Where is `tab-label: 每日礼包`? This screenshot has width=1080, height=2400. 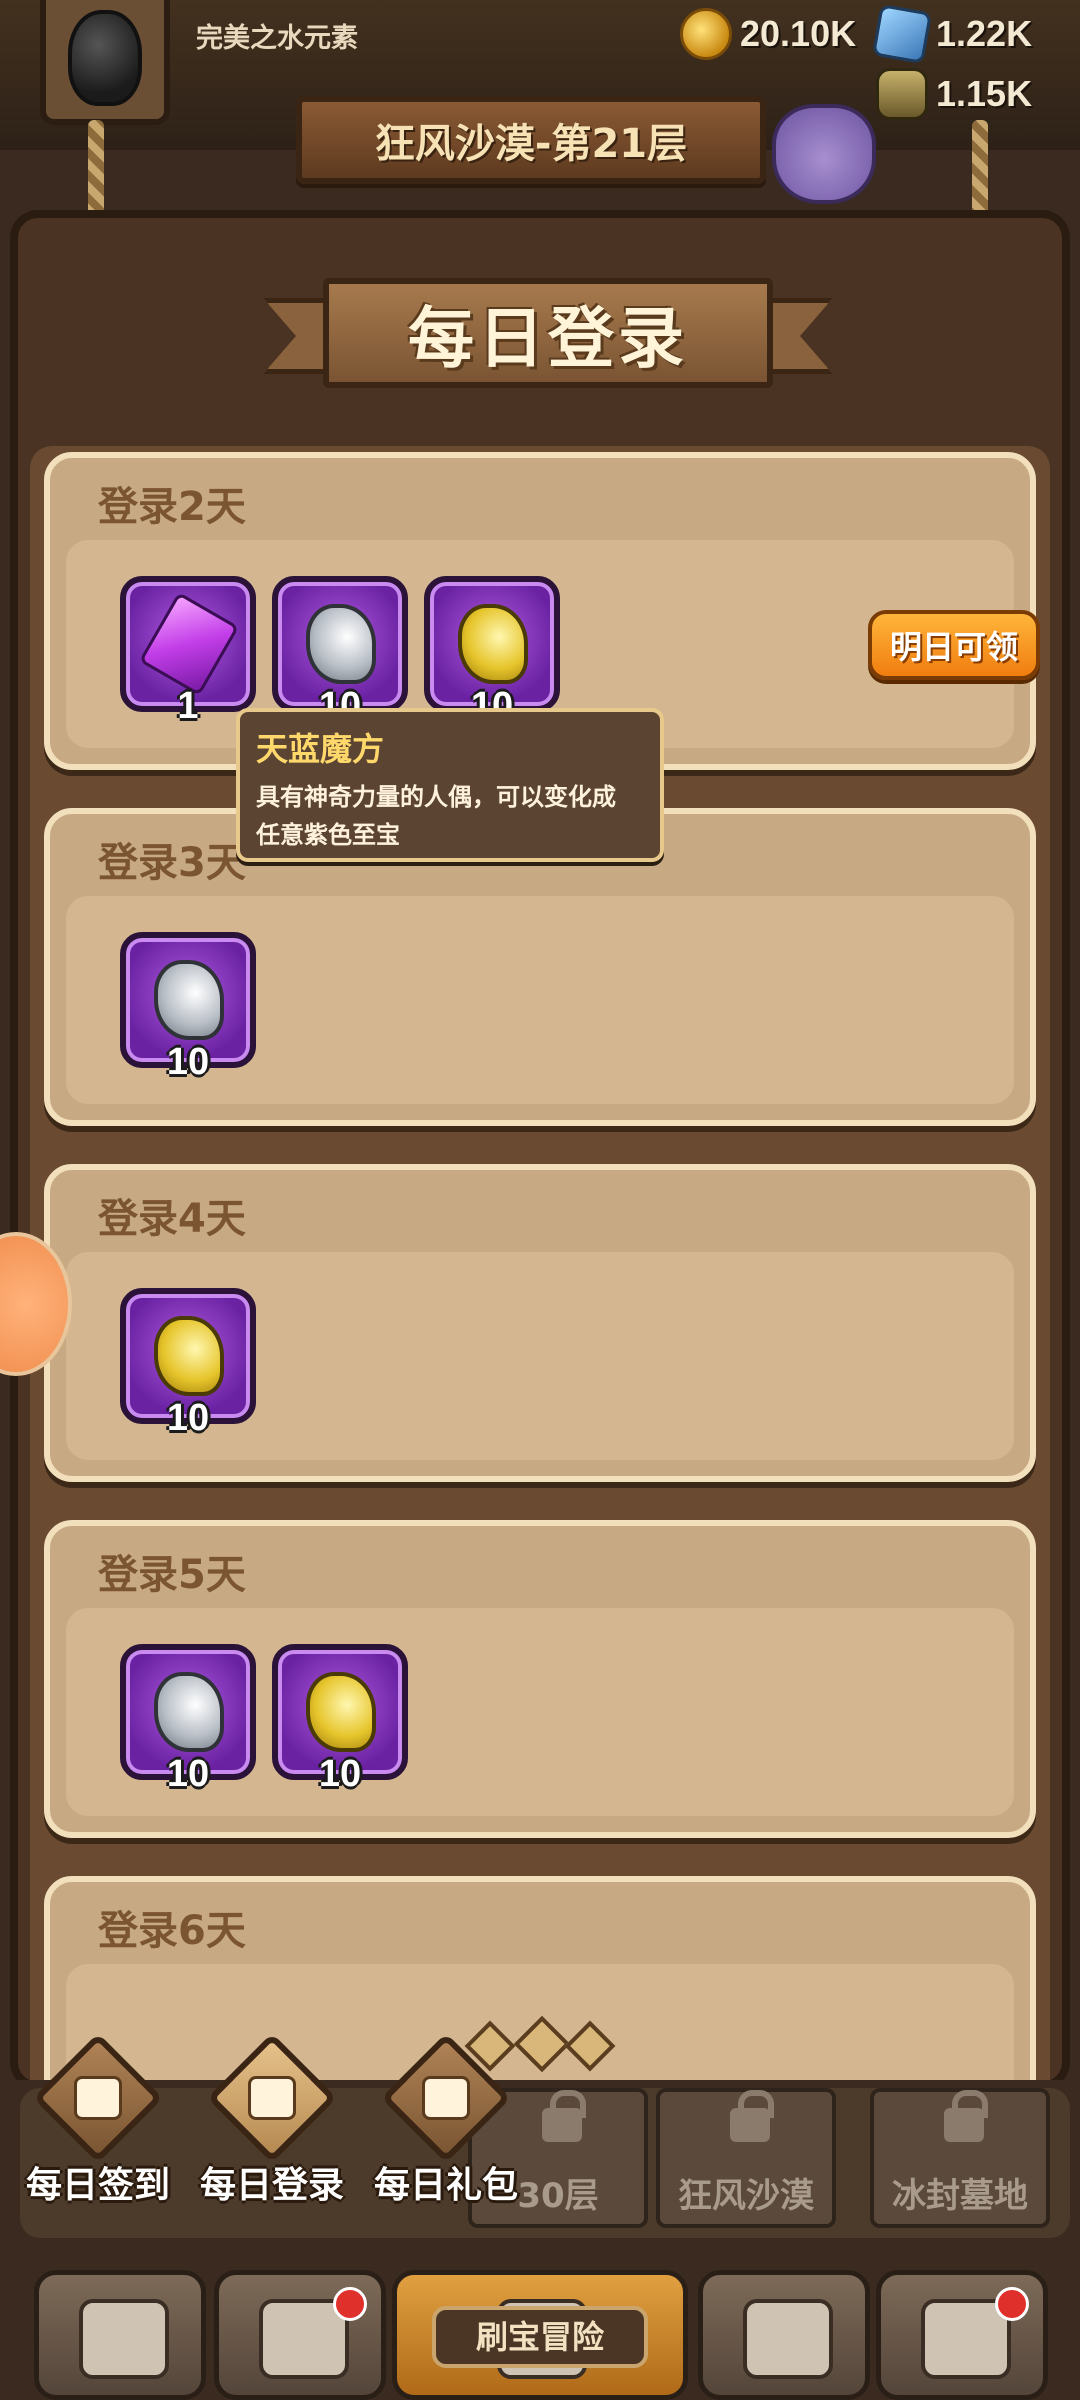 tab-label: 每日礼包 is located at coordinates (445, 2185).